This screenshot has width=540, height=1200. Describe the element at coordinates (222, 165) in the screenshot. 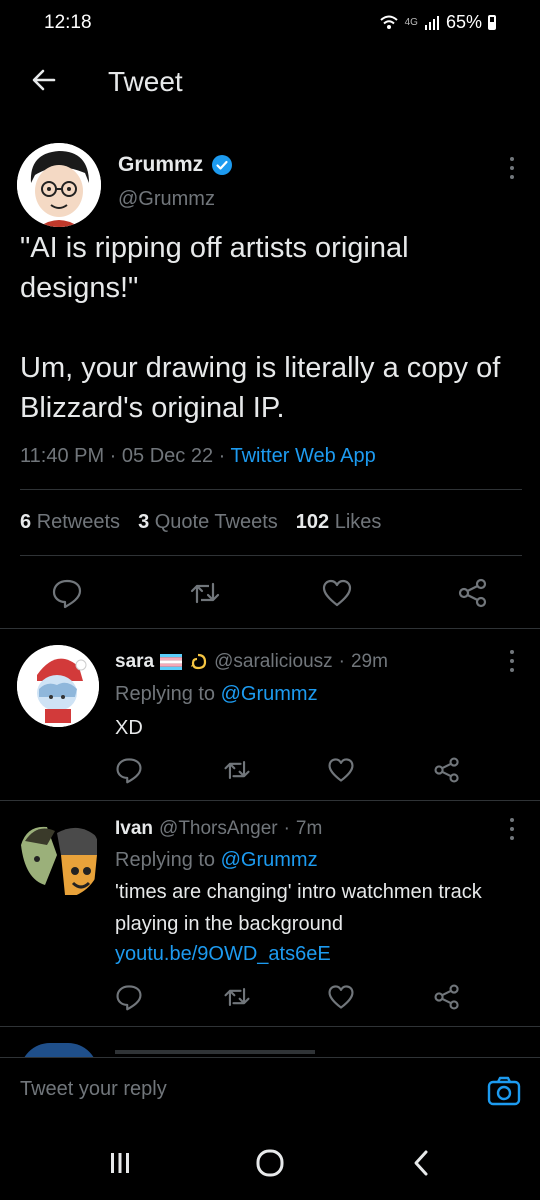

I see `verified-badge-icon` at that location.